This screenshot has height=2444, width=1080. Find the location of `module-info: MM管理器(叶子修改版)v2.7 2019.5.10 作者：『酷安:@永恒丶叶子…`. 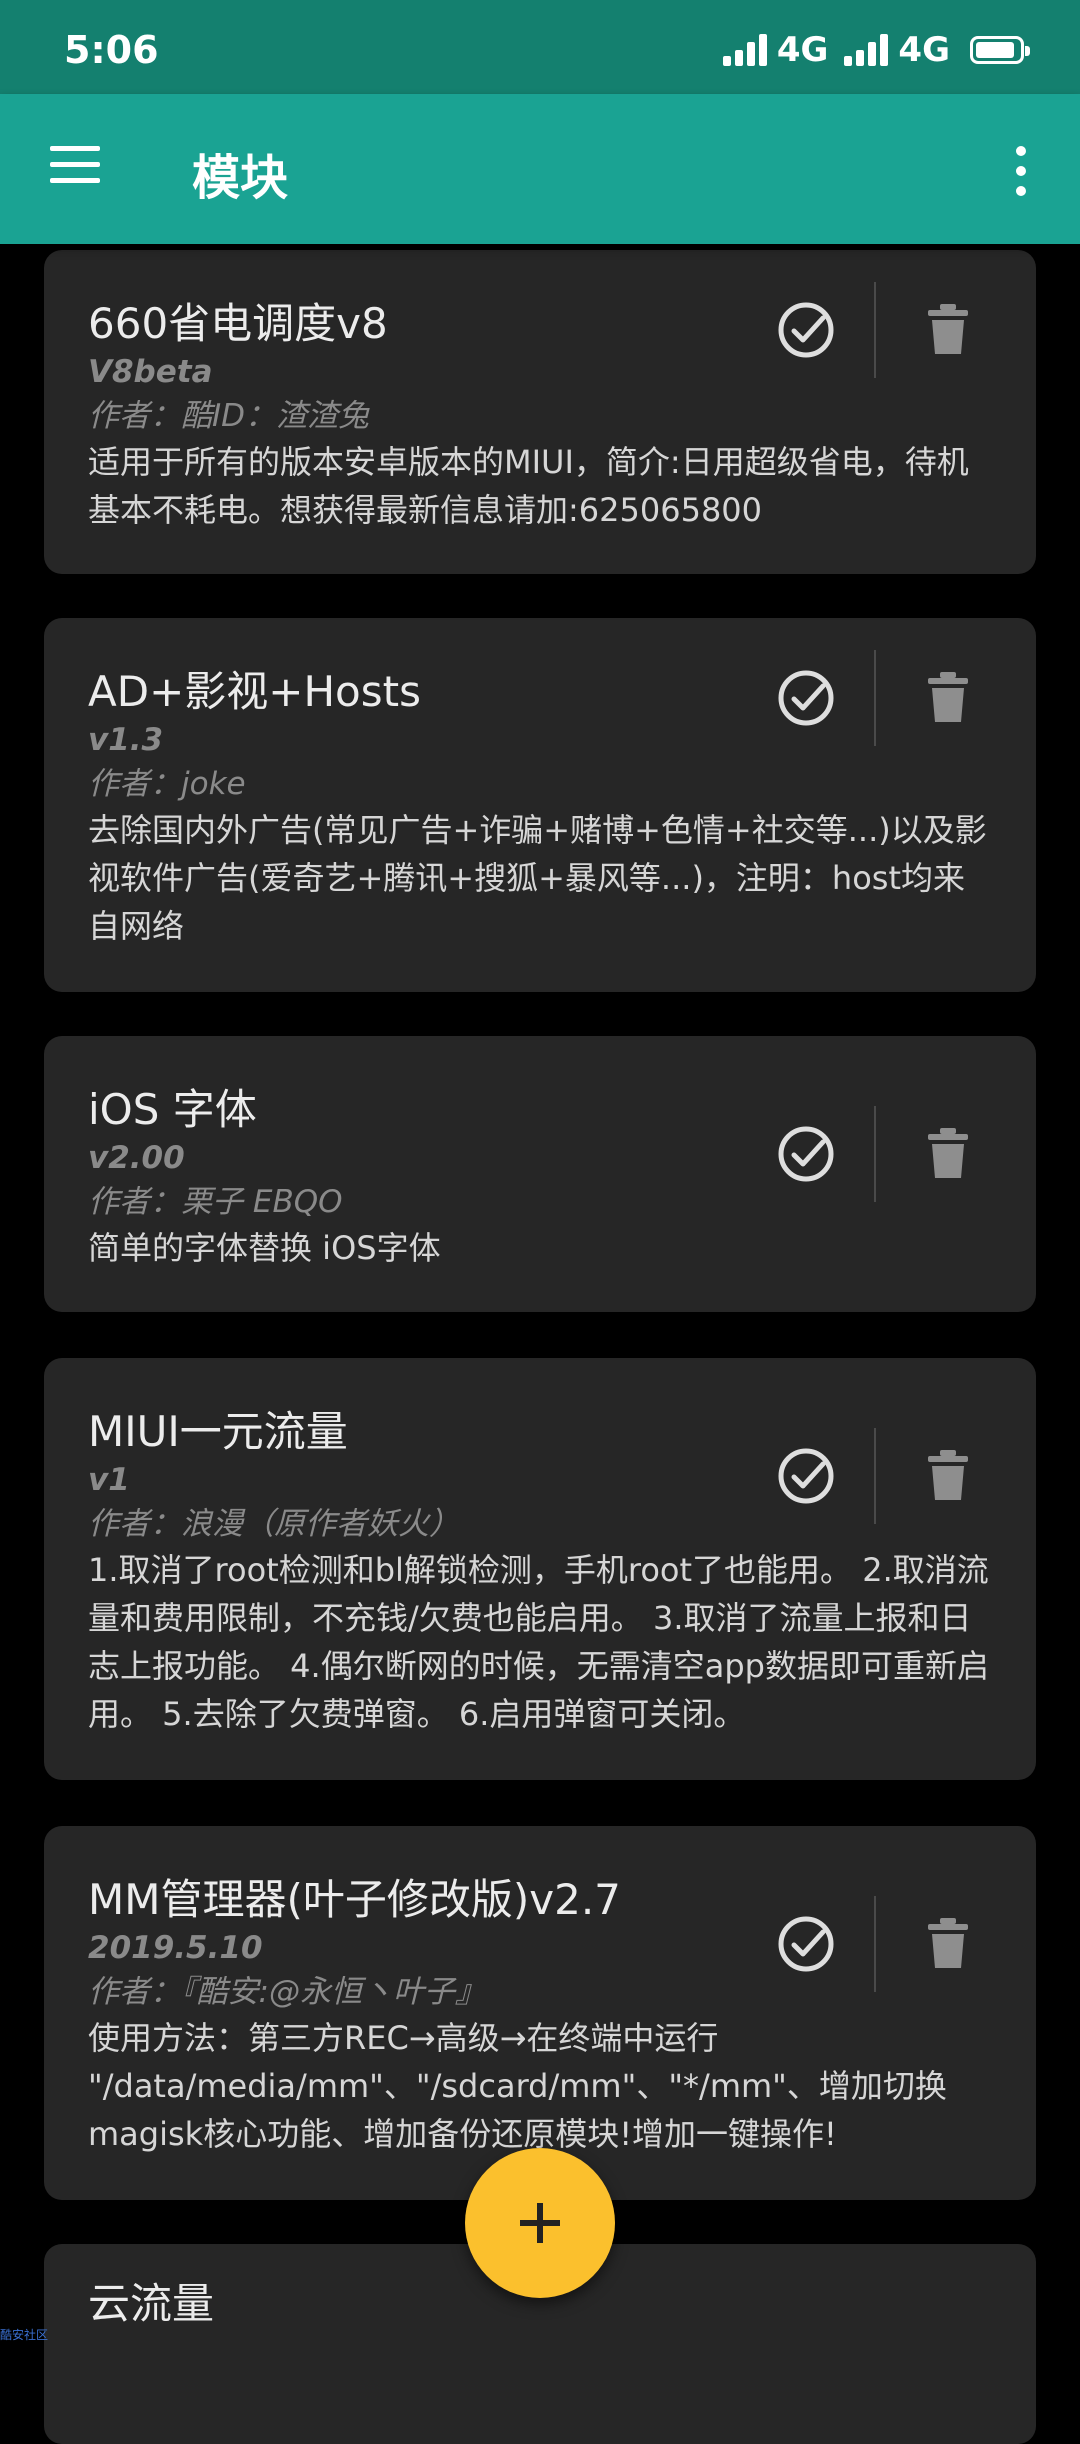

module-info: MM管理器(叶子修改版)v2.7 2019.5.10 作者：『酷安:@永恒丶叶子… is located at coordinates (428, 1944).